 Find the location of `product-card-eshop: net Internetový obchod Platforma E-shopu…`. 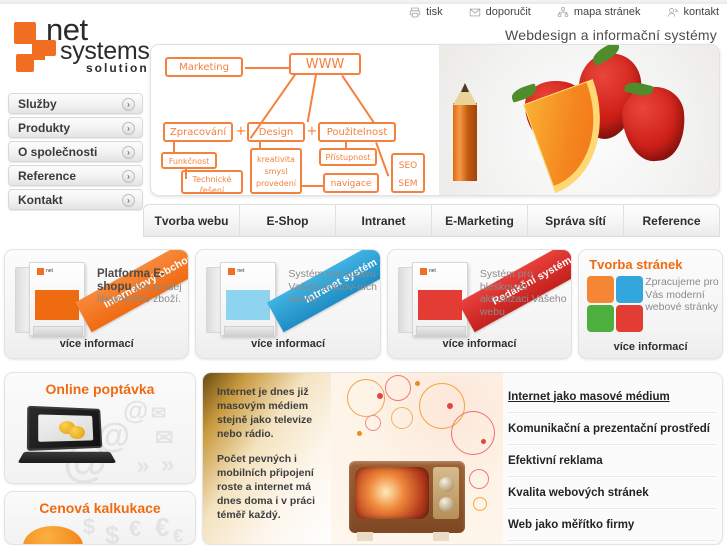

product-card-eshop: net Internetový obchod Platforma E-shopu… is located at coordinates (97, 304).